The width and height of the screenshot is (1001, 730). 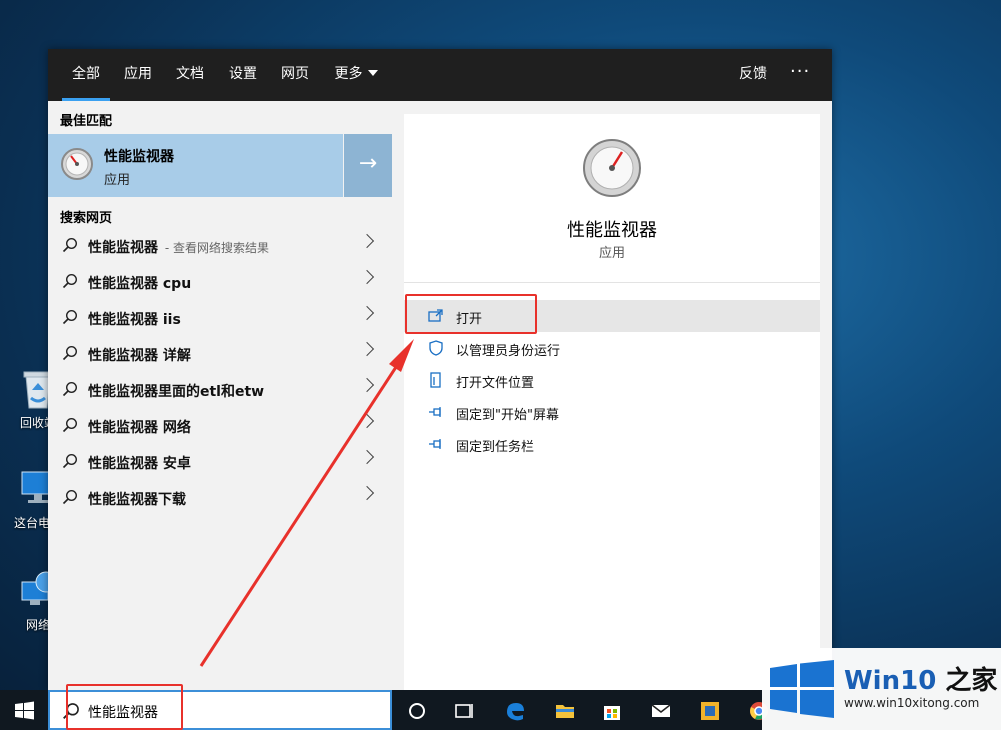 What do you see at coordinates (139, 157) in the screenshot?
I see `best-match-title: 性能监视器` at bounding box center [139, 157].